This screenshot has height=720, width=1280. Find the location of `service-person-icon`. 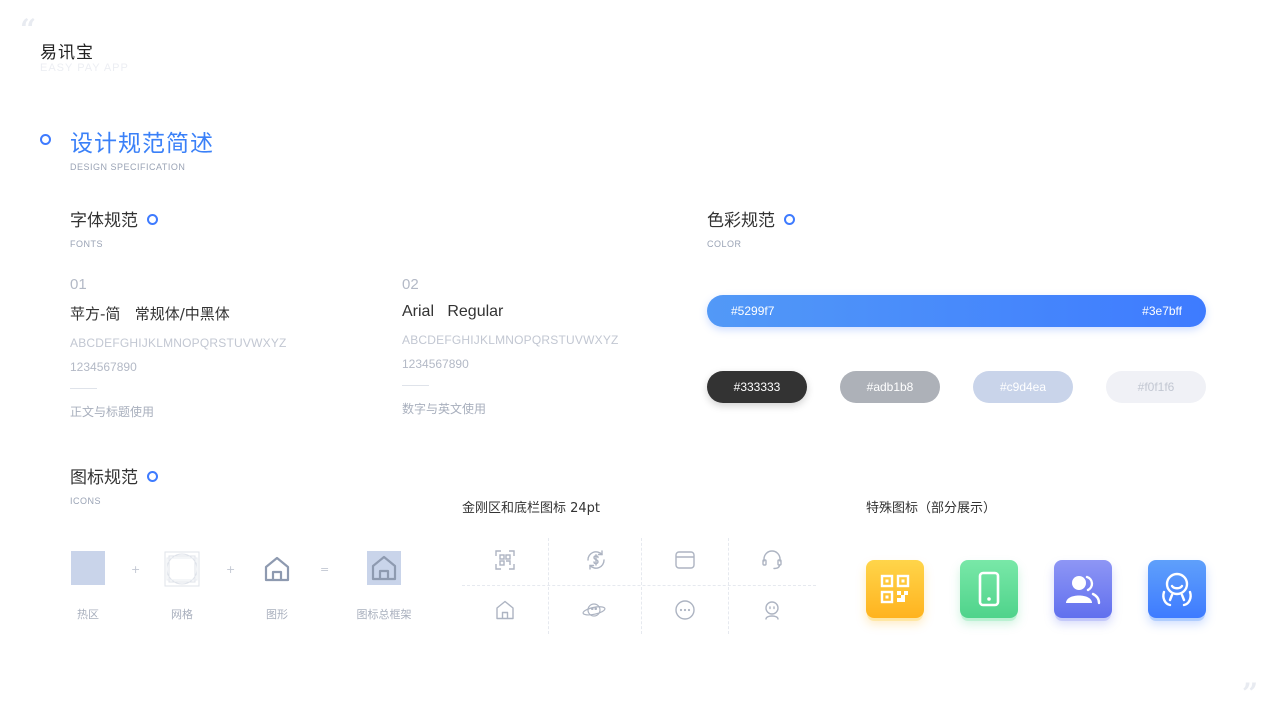

service-person-icon is located at coordinates (1177, 589).